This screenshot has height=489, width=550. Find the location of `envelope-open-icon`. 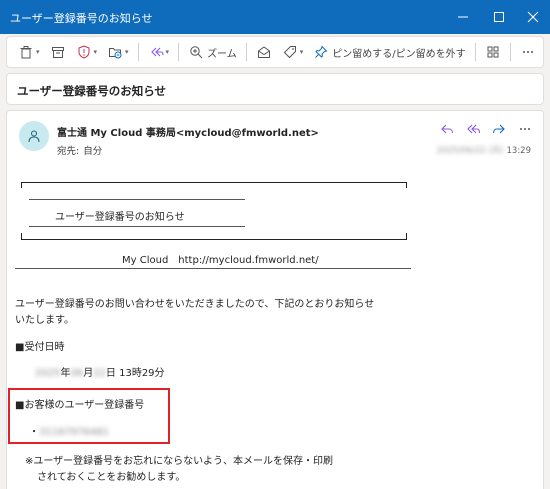

envelope-open-icon is located at coordinates (264, 52).